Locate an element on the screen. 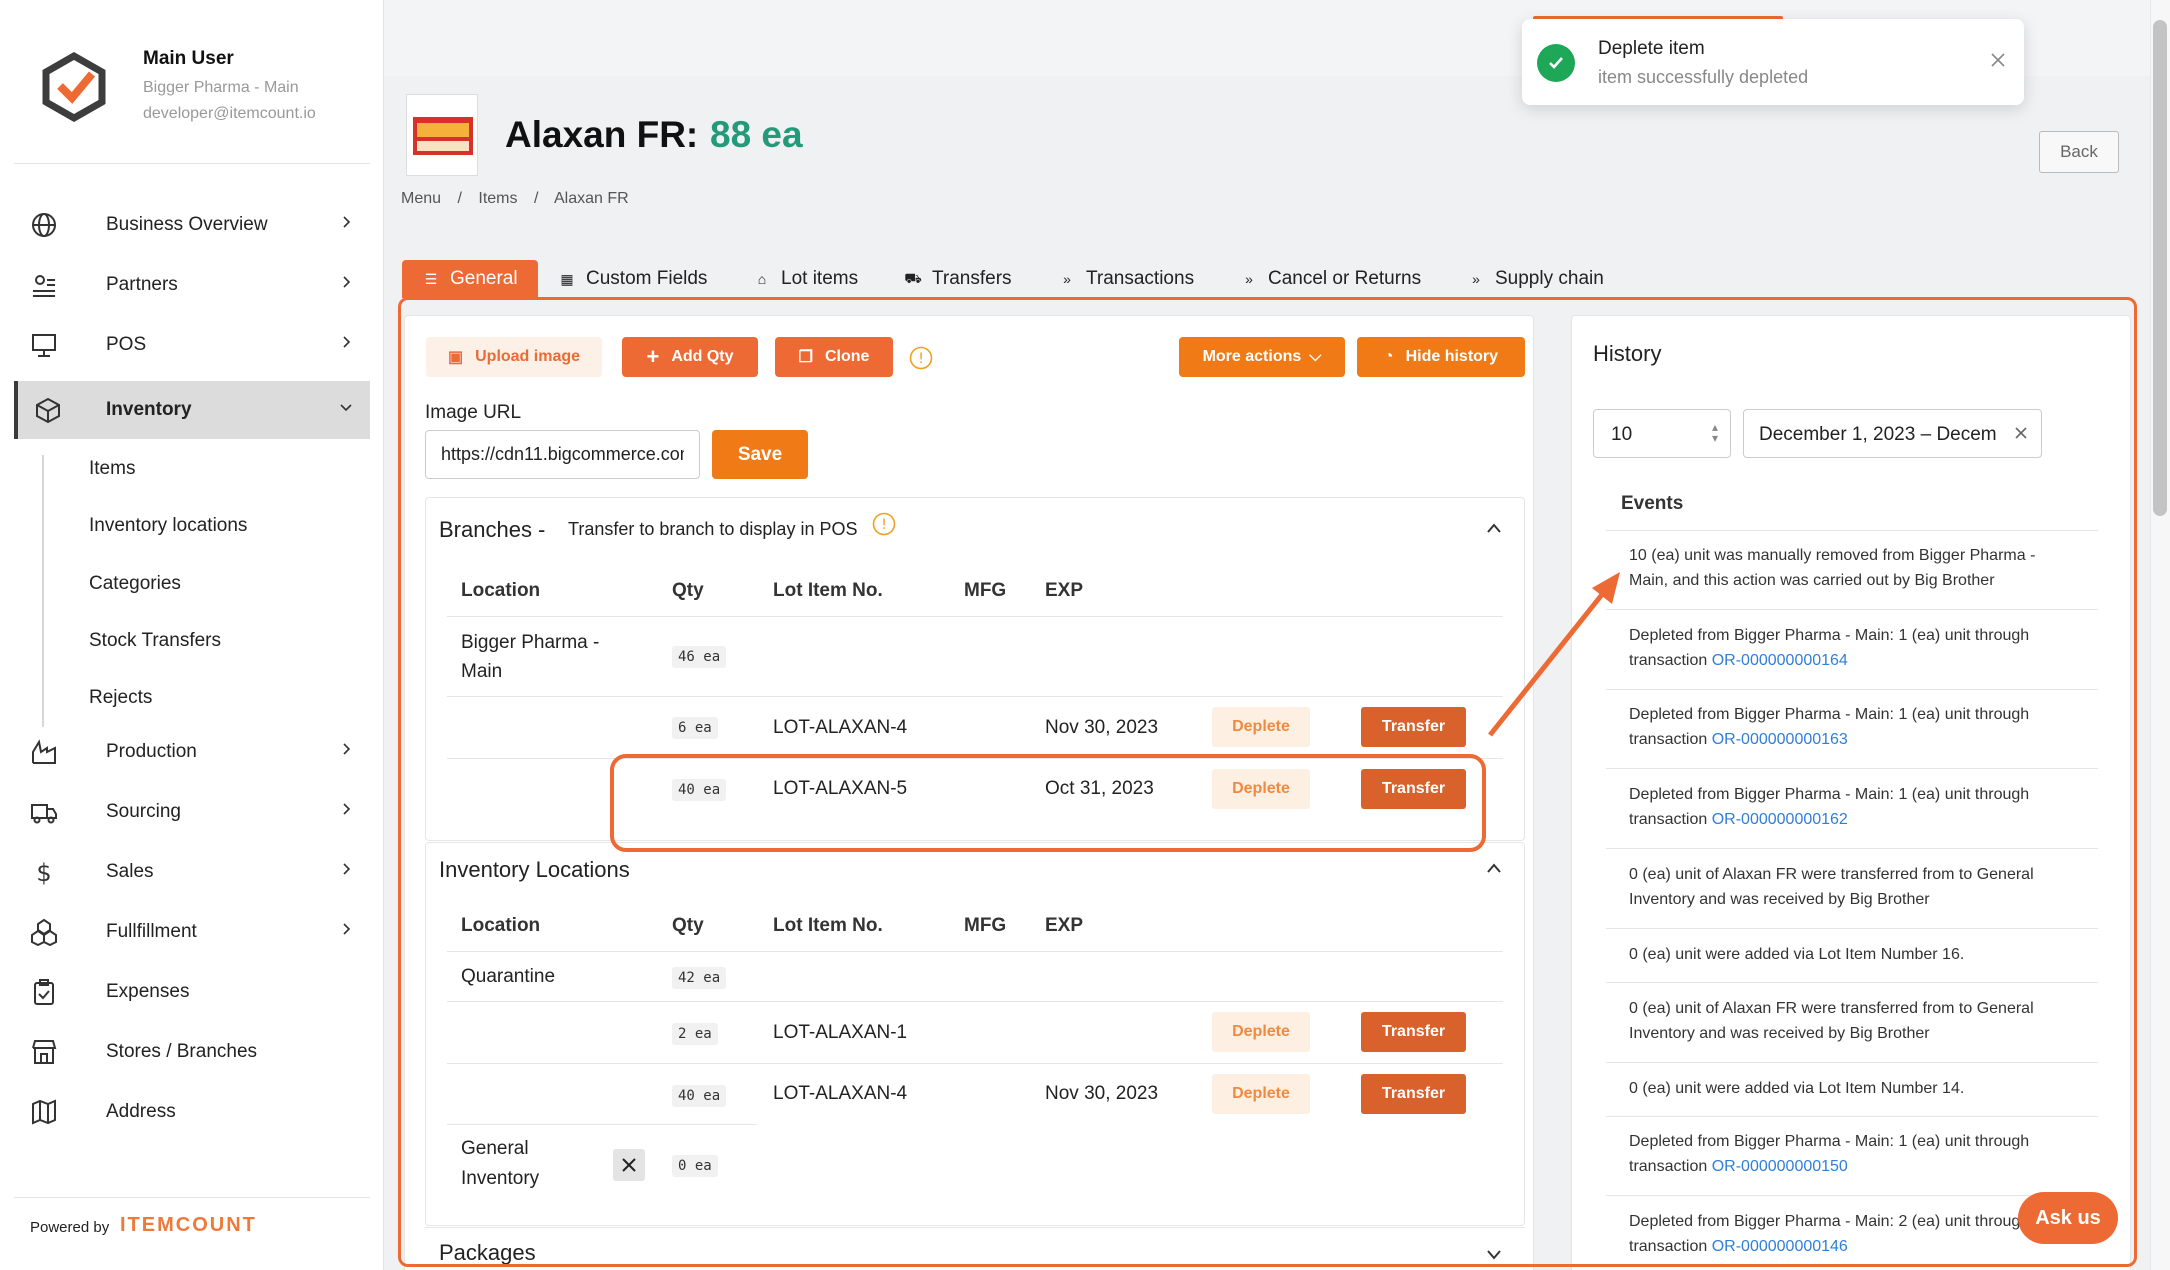  factory-icon is located at coordinates (44, 752).